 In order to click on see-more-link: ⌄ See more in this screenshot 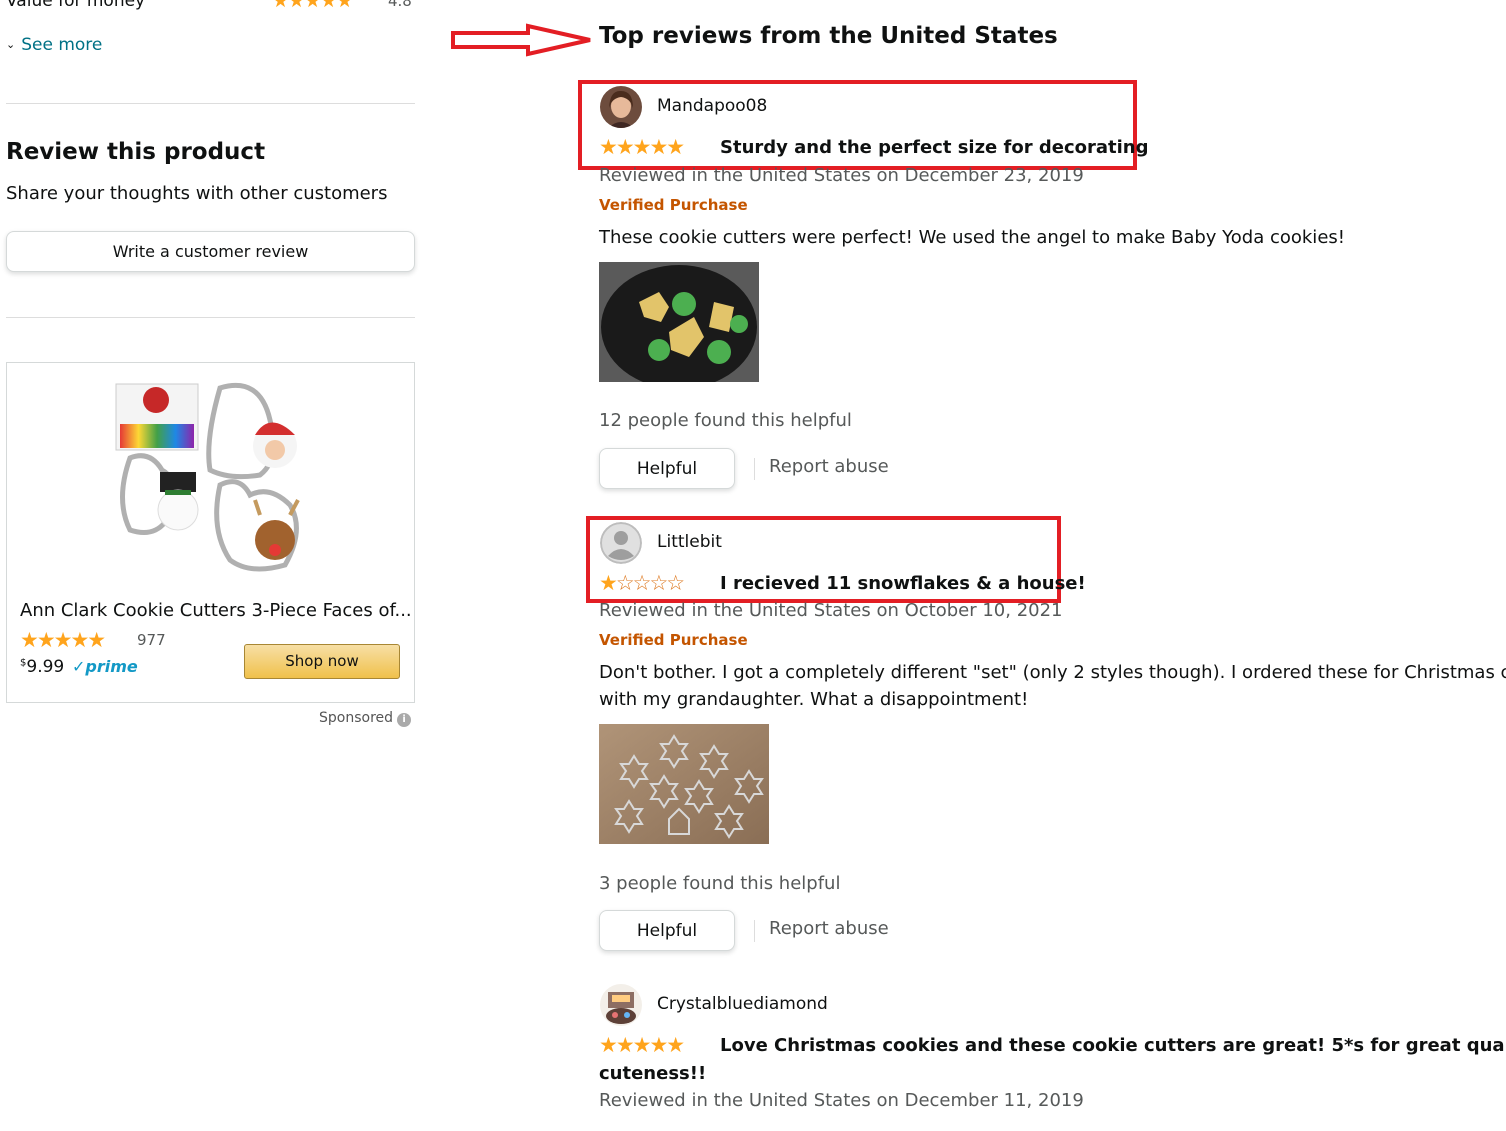, I will do `click(54, 45)`.